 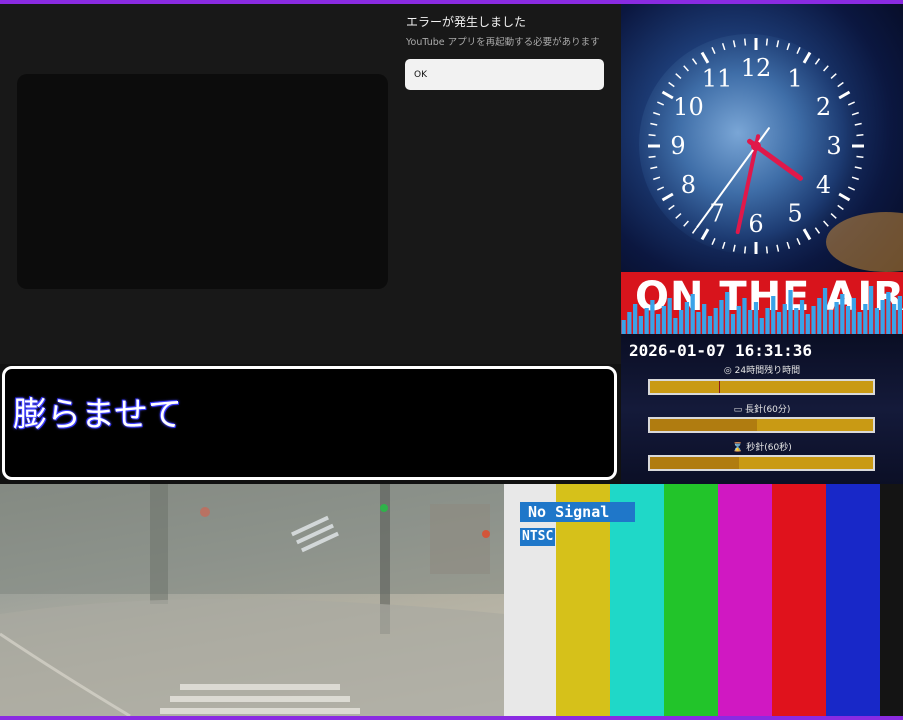 I want to click on clock-numeral: 8, so click(x=688, y=185).